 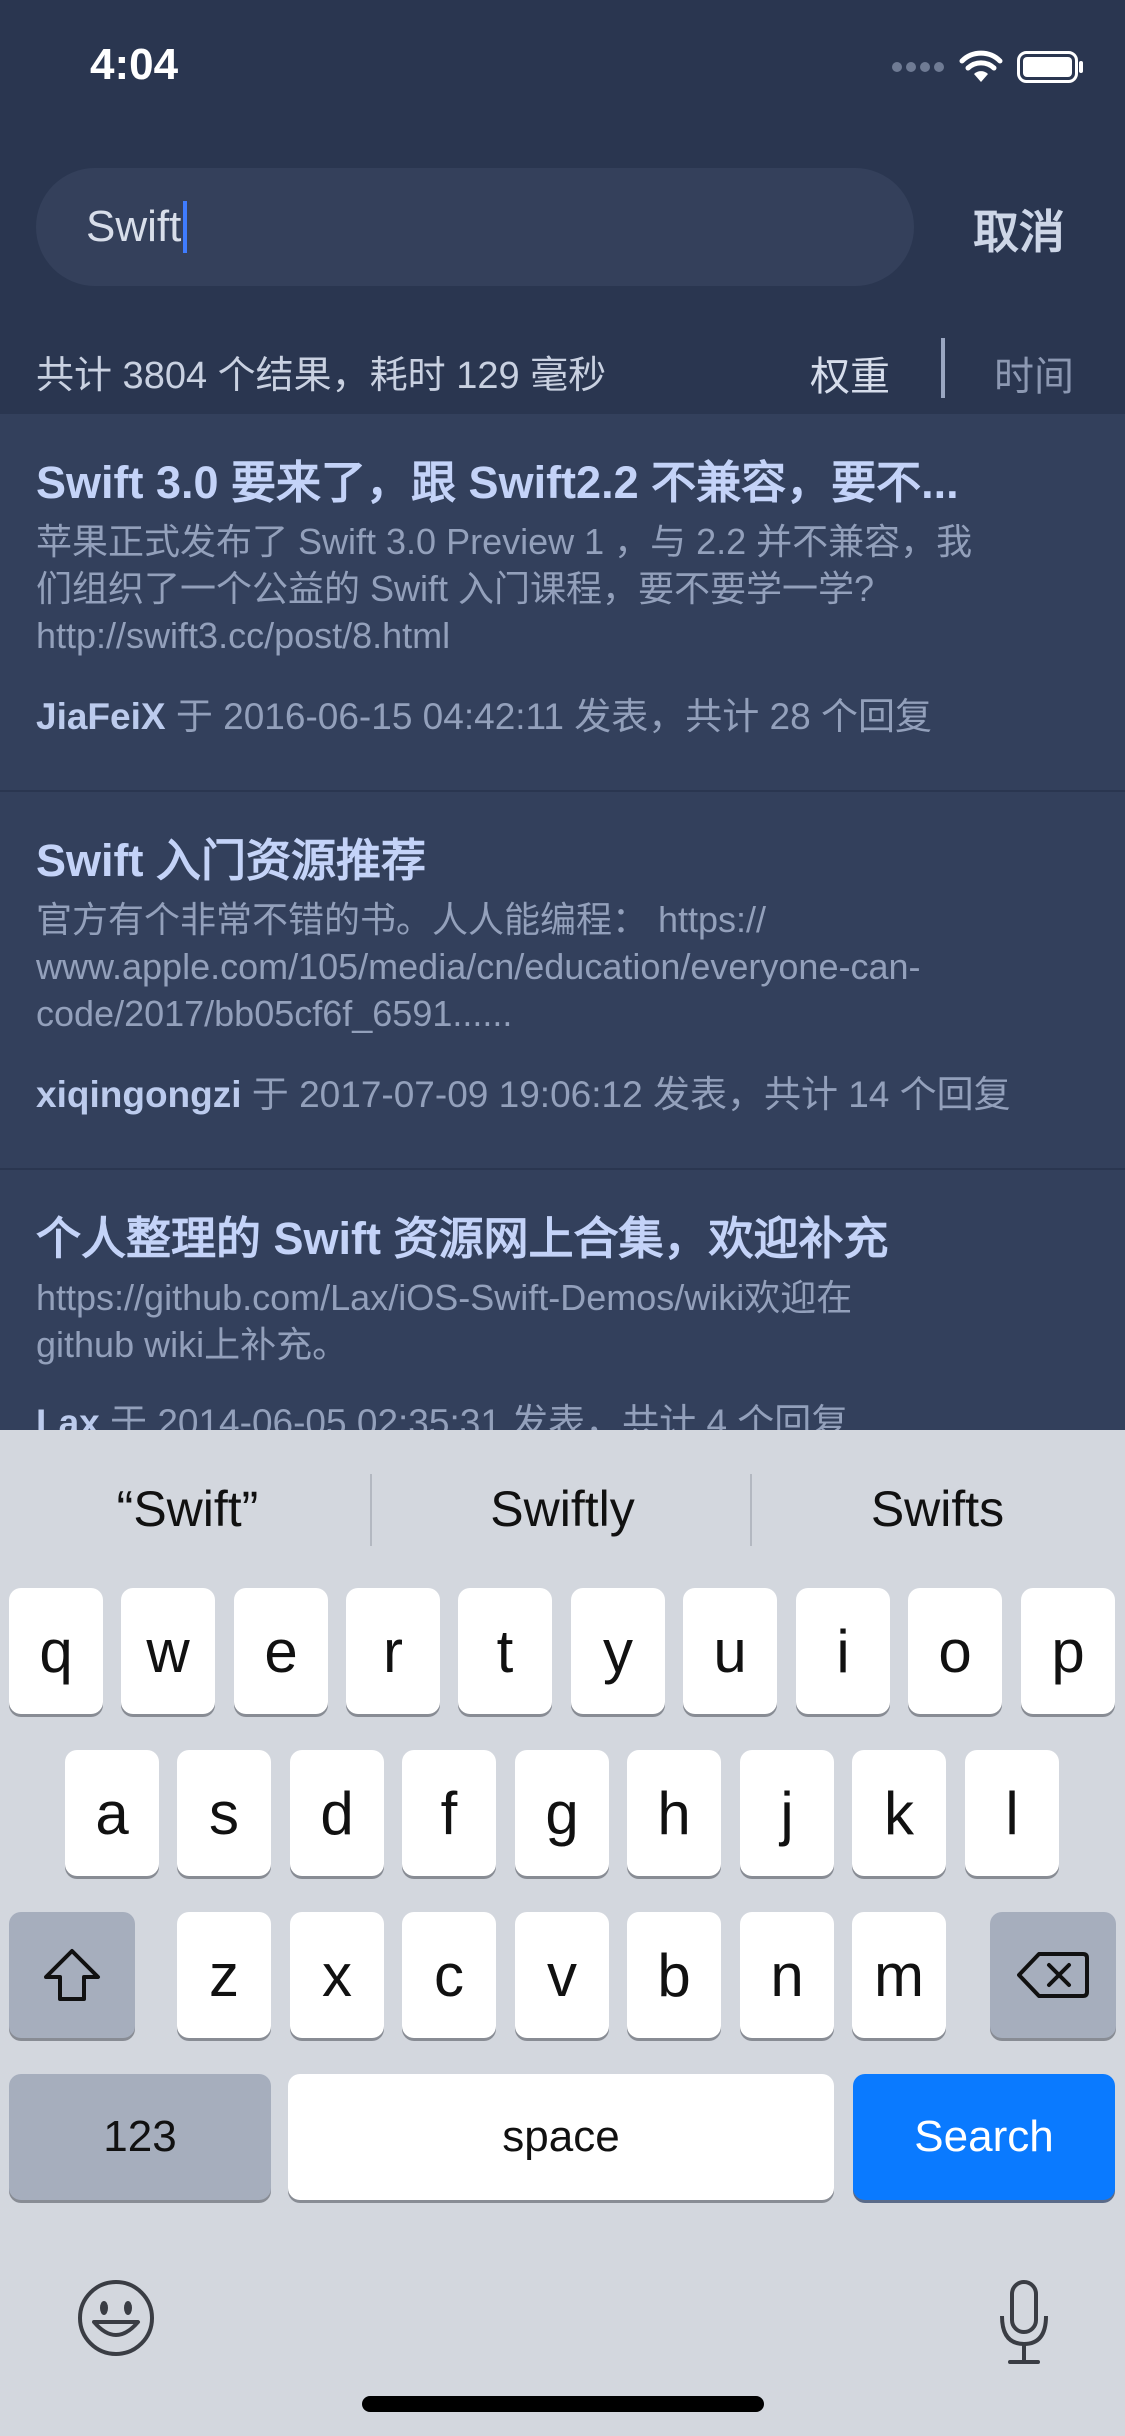 What do you see at coordinates (674, 1975) in the screenshot?
I see `key-b: b` at bounding box center [674, 1975].